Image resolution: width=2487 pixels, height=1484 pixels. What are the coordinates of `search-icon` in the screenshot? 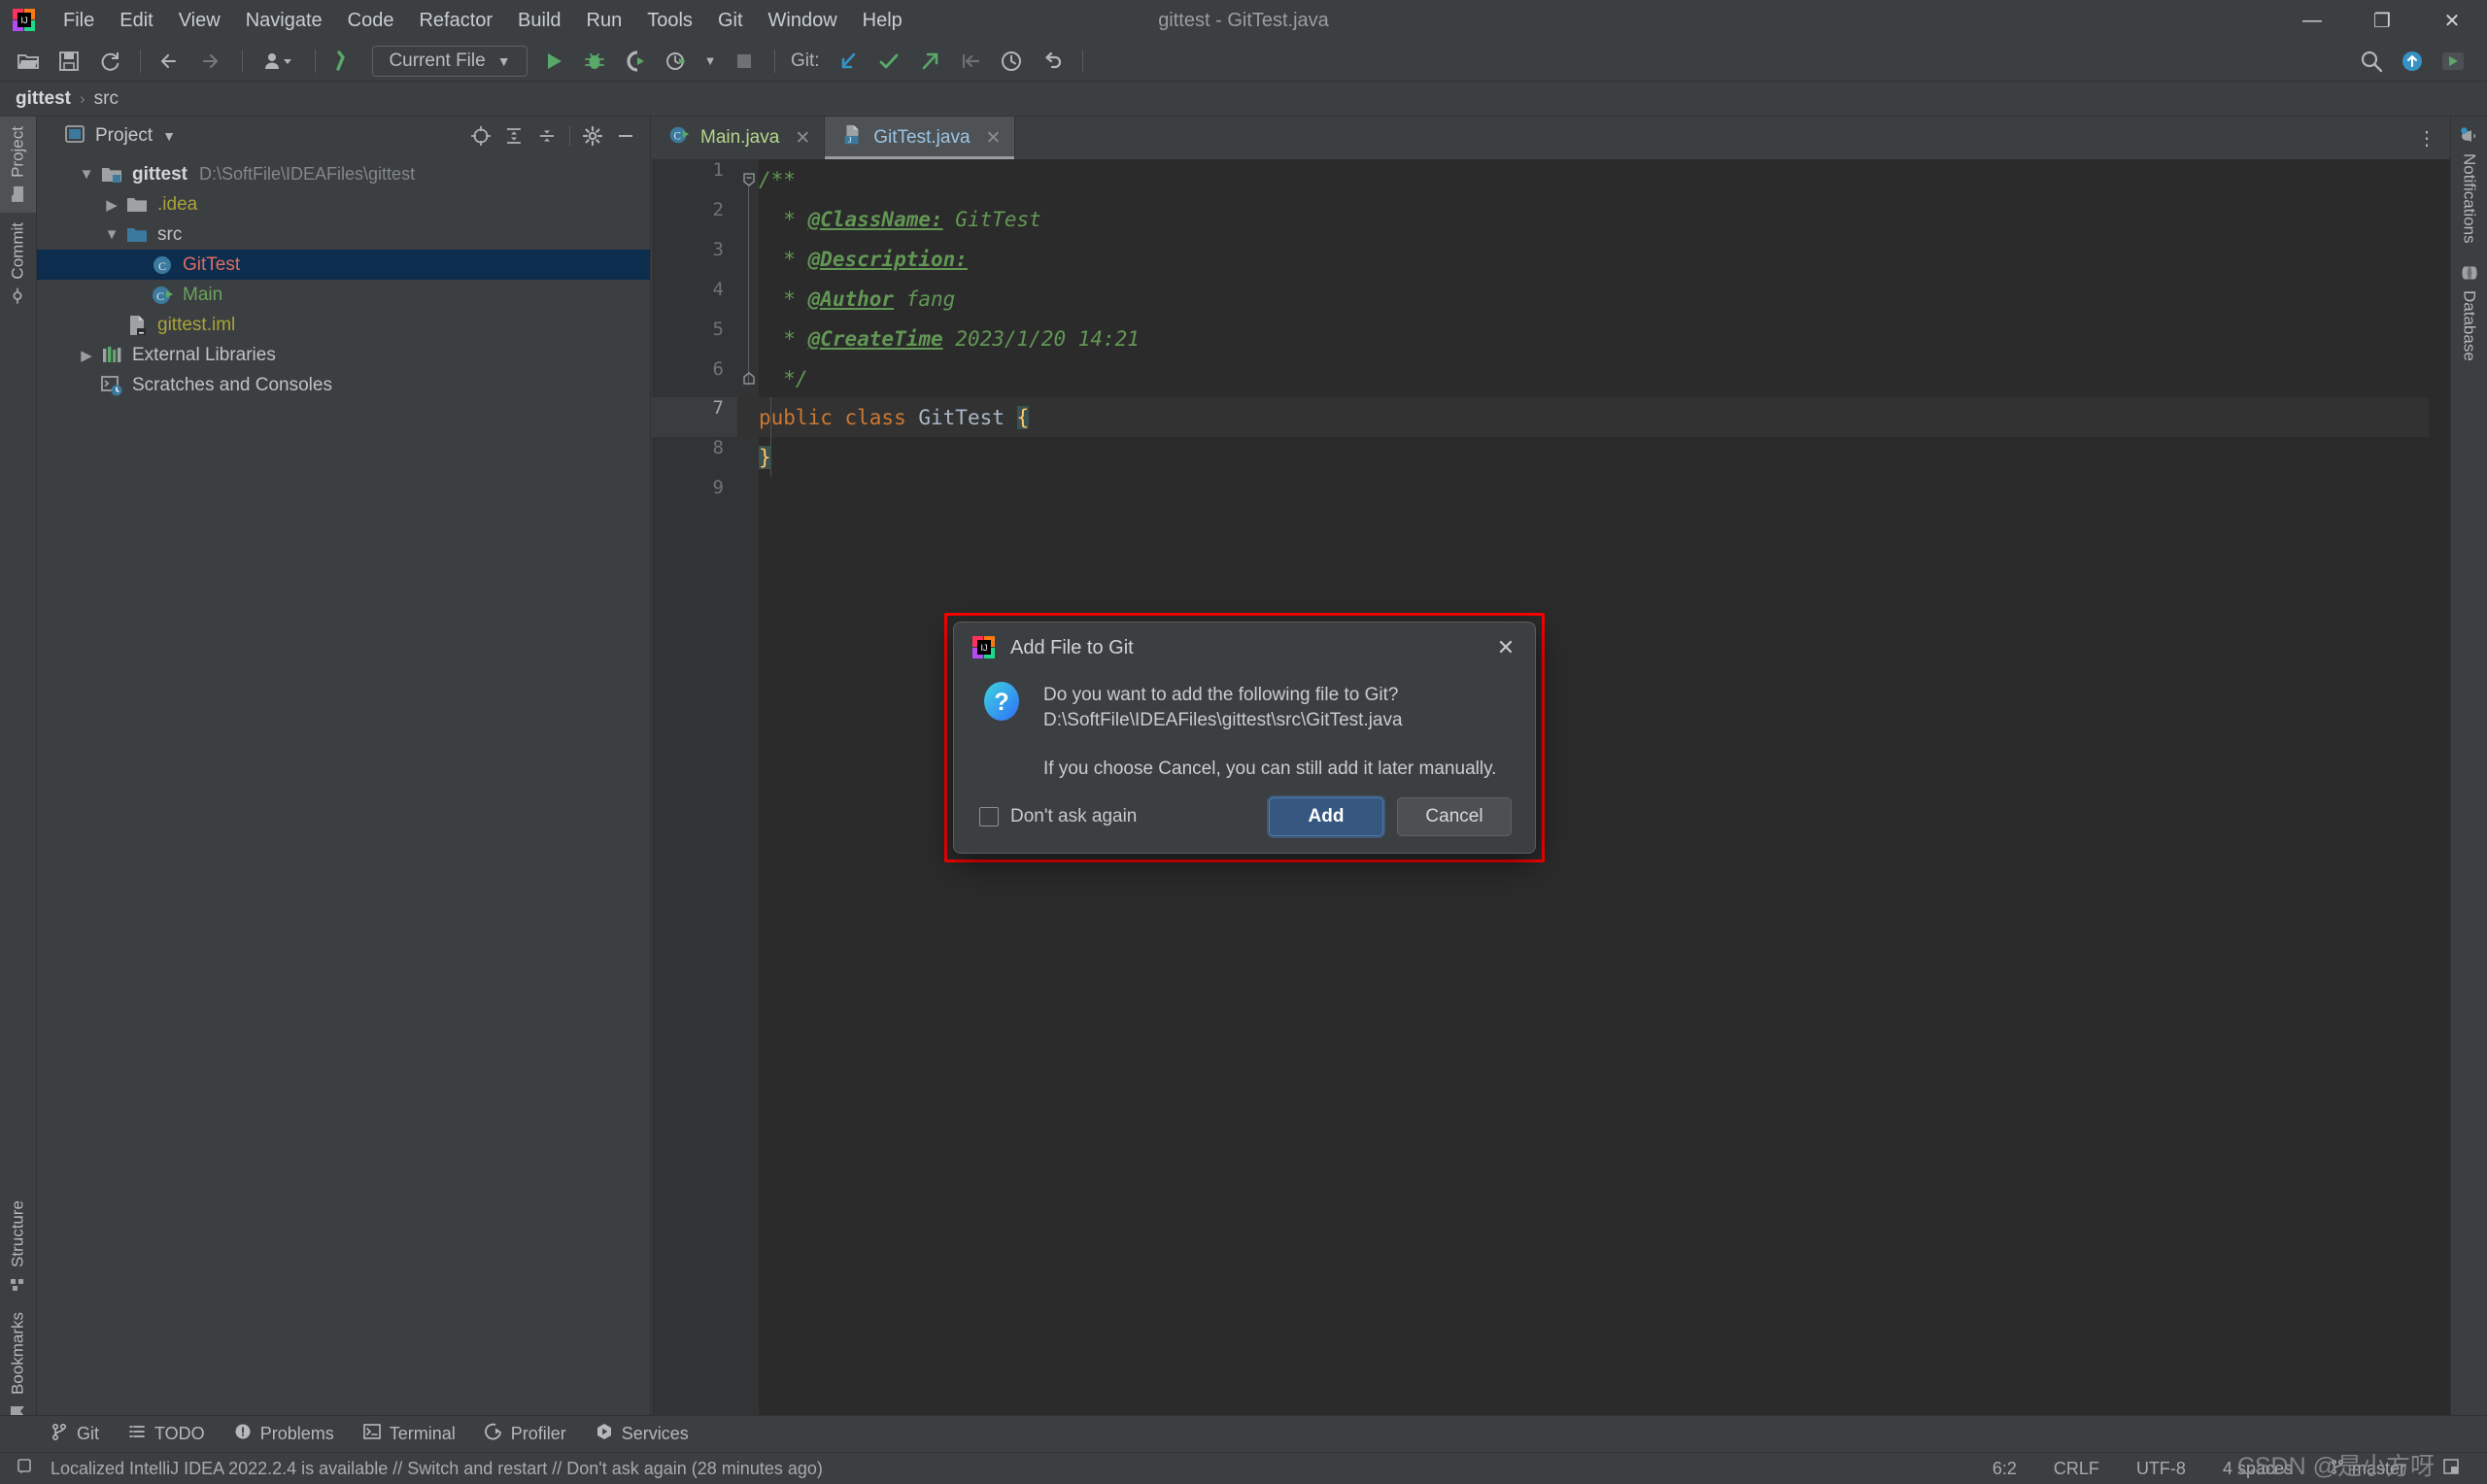 It's located at (2371, 61).